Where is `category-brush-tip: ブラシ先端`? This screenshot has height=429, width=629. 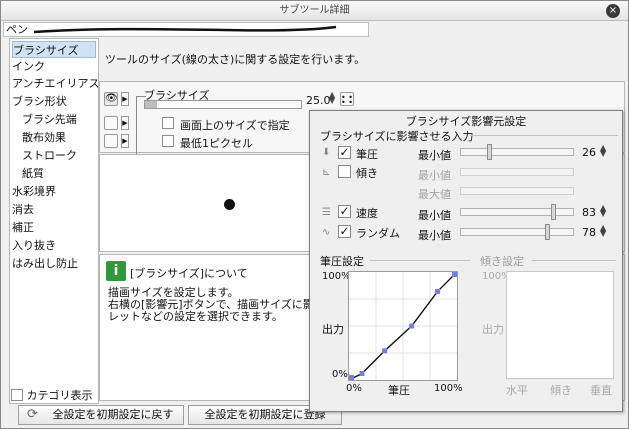
category-brush-tip: ブラシ先端 is located at coordinates (49, 119).